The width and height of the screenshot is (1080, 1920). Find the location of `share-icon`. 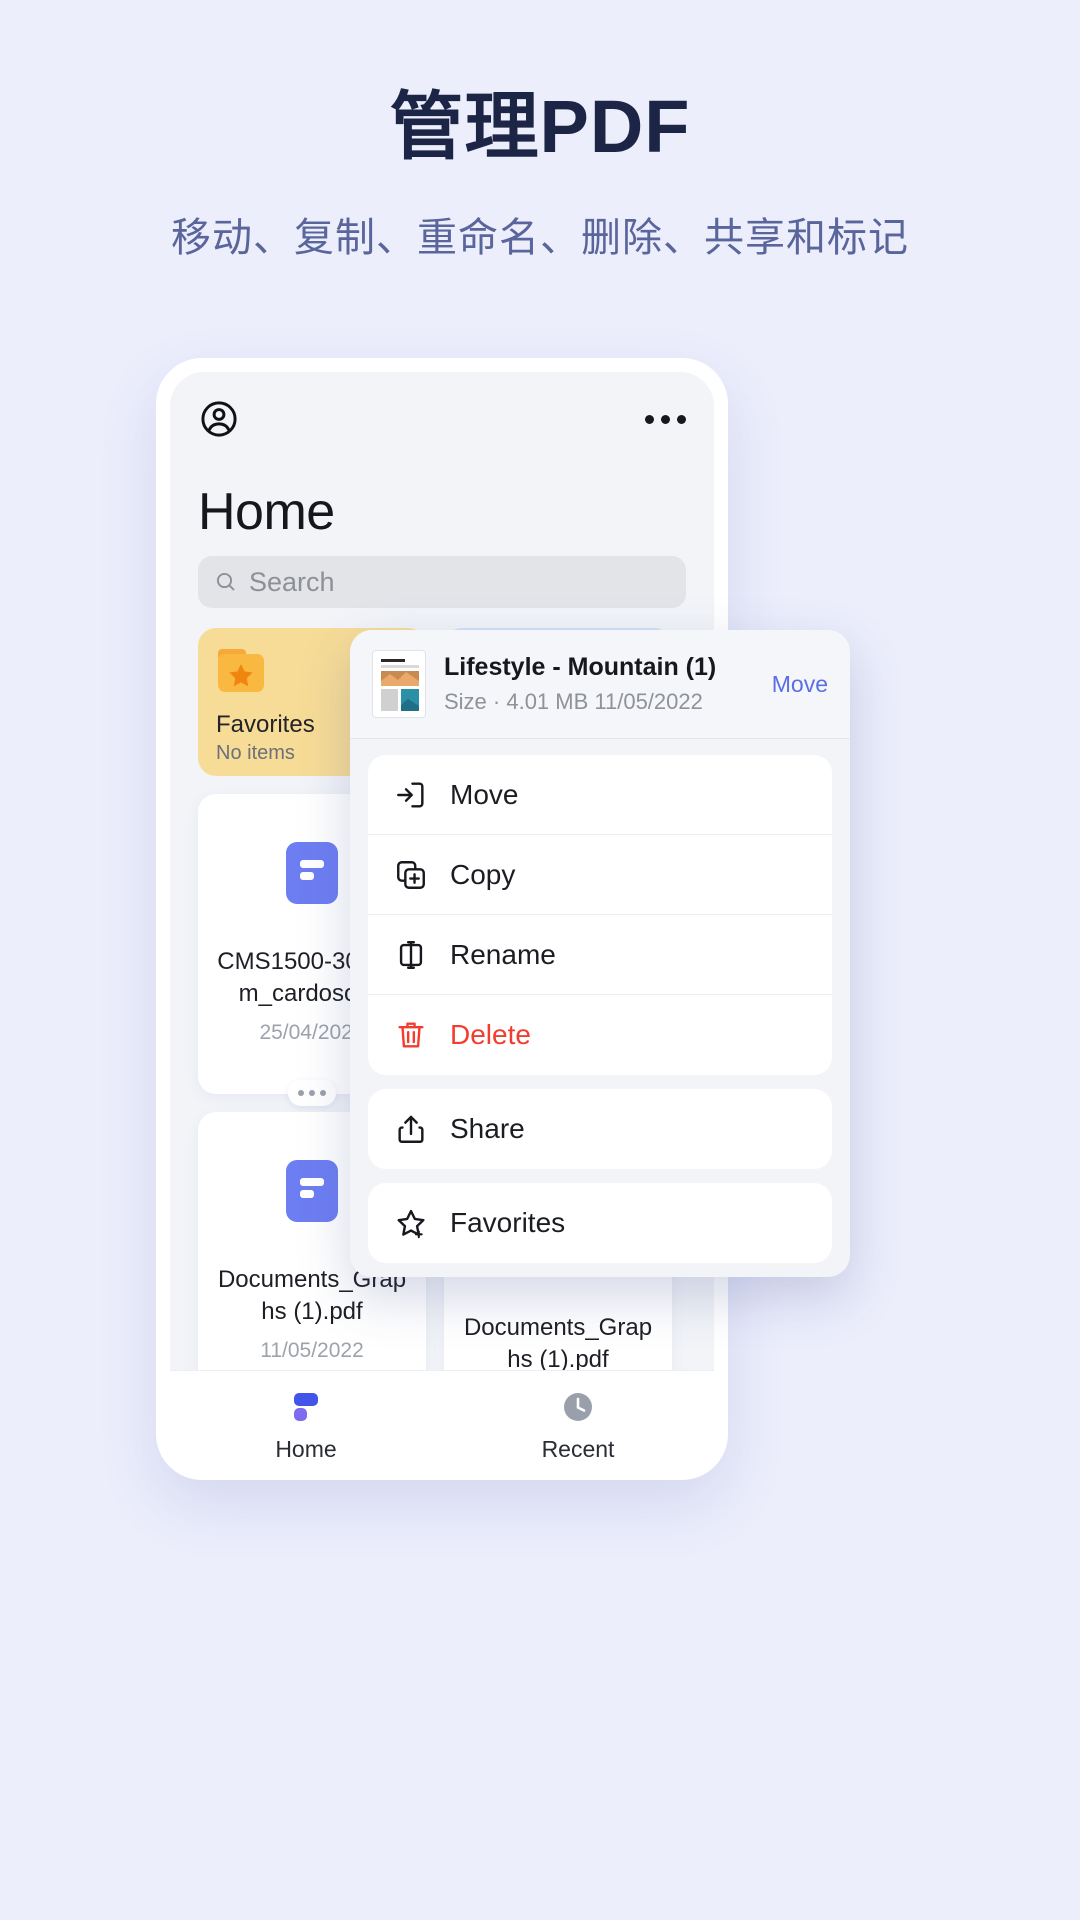

share-icon is located at coordinates (411, 1129).